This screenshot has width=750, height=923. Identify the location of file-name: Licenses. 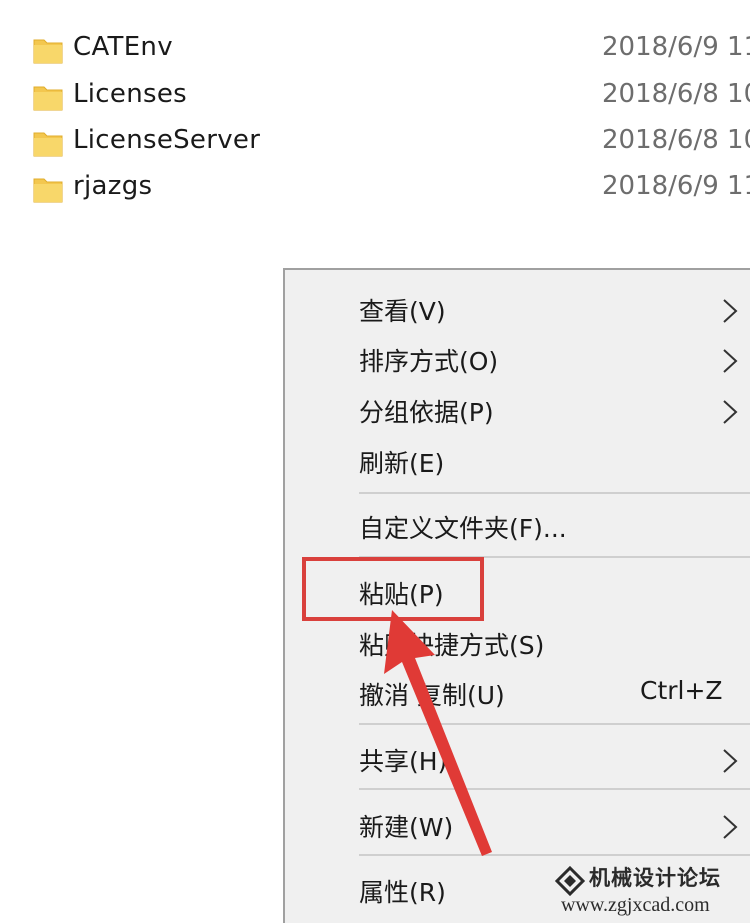
(130, 94).